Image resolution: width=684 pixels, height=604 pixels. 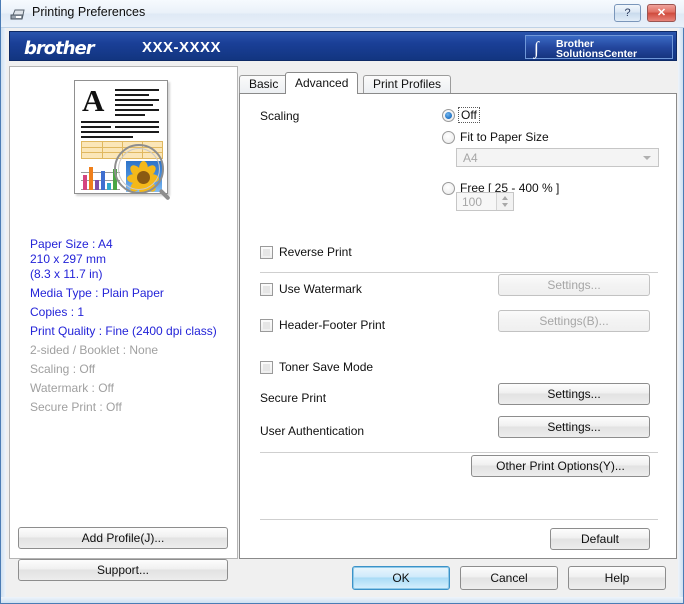 I want to click on chevron-down-icon, so click(x=647, y=158).